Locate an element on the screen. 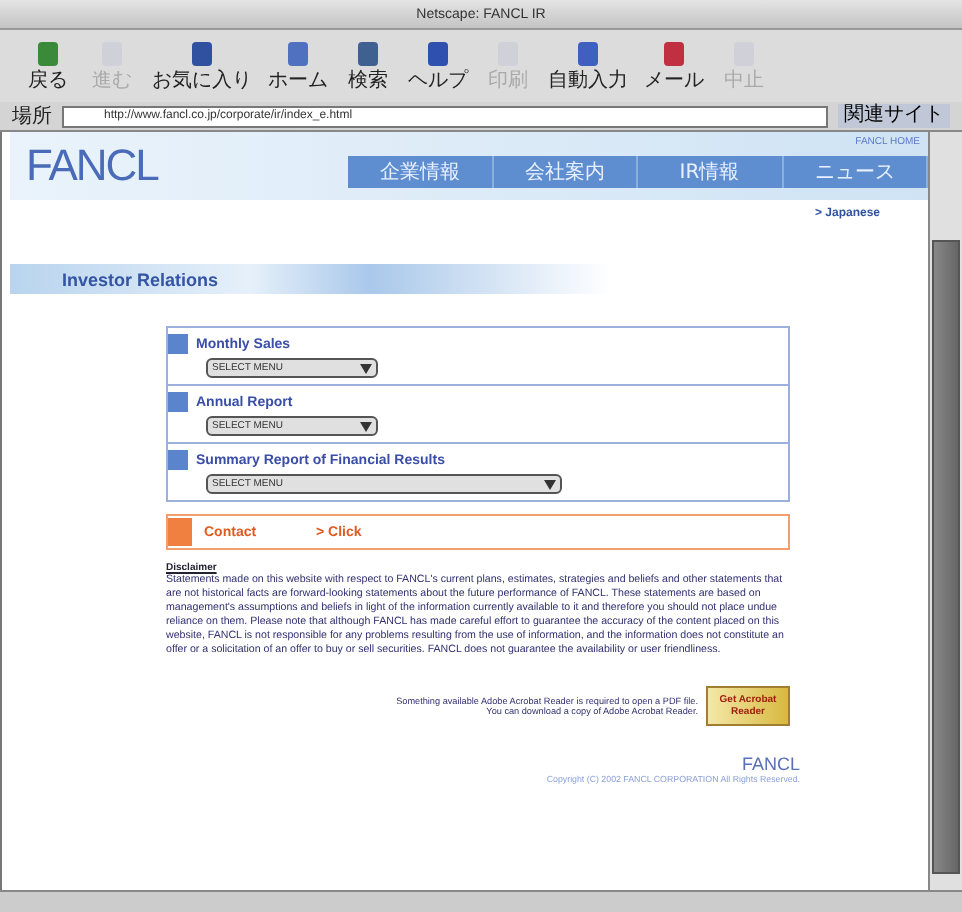 Image resolution: width=962 pixels, height=912 pixels. section-title: Investor Relations is located at coordinates (139, 279).